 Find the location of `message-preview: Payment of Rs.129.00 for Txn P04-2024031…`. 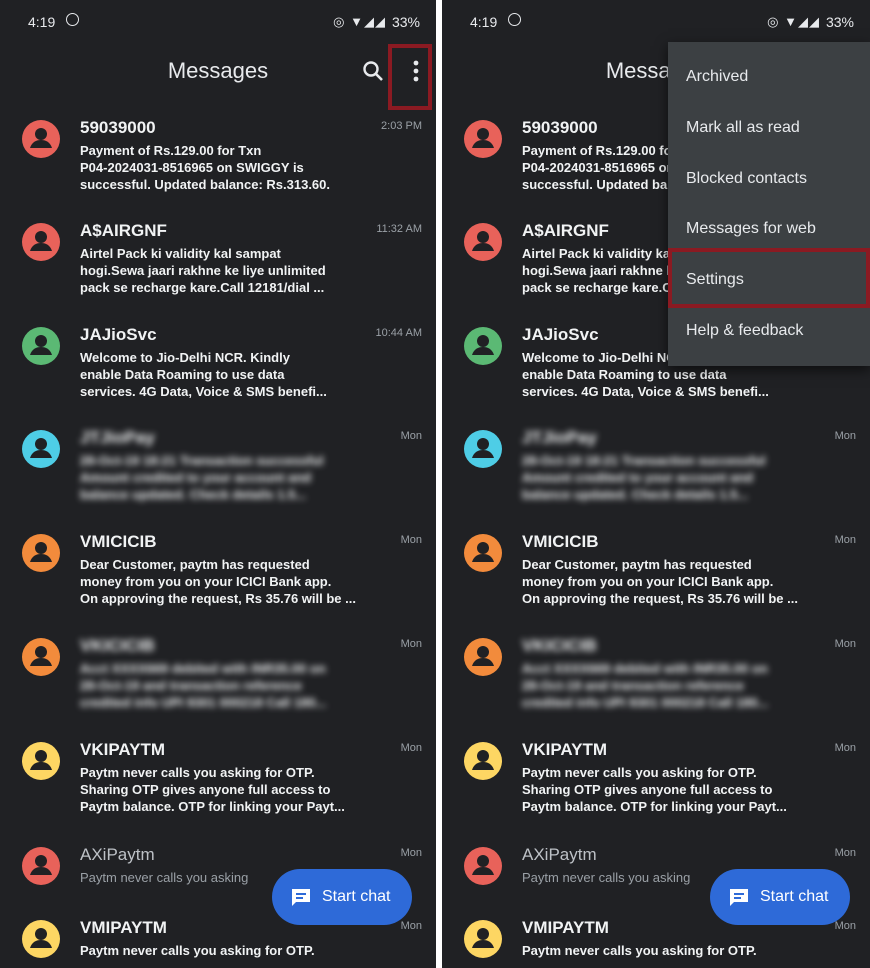

message-preview: Payment of Rs.129.00 for Txn P04-2024031… is located at coordinates (205, 167).